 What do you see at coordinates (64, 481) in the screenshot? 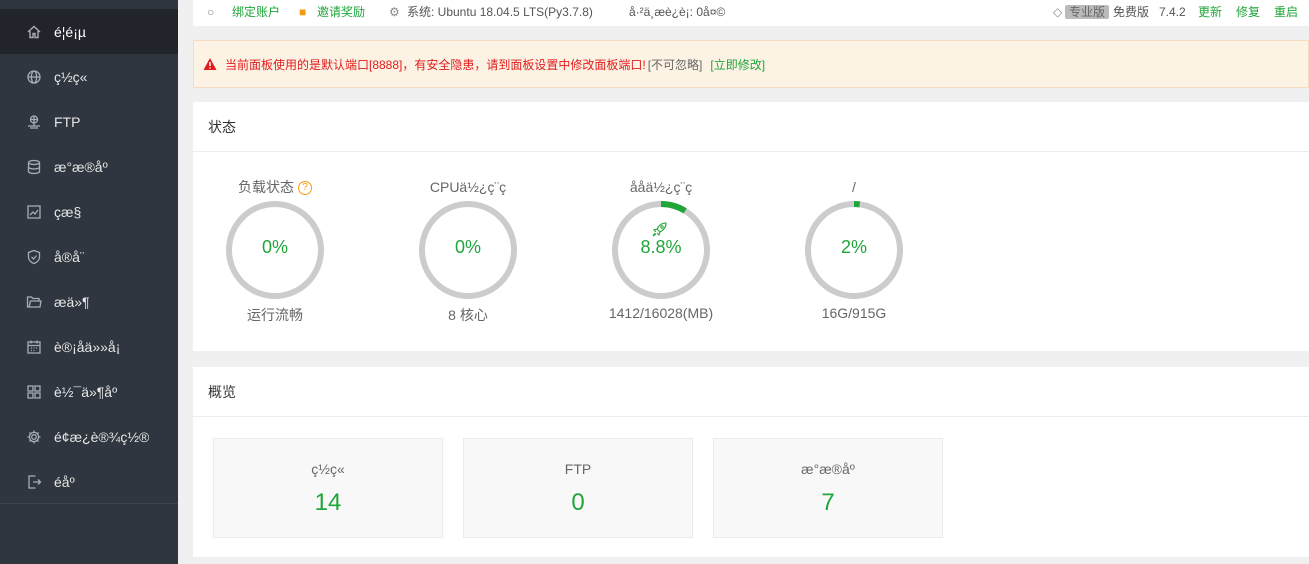
I see `sidebar-item-label: éåº` at bounding box center [64, 481].